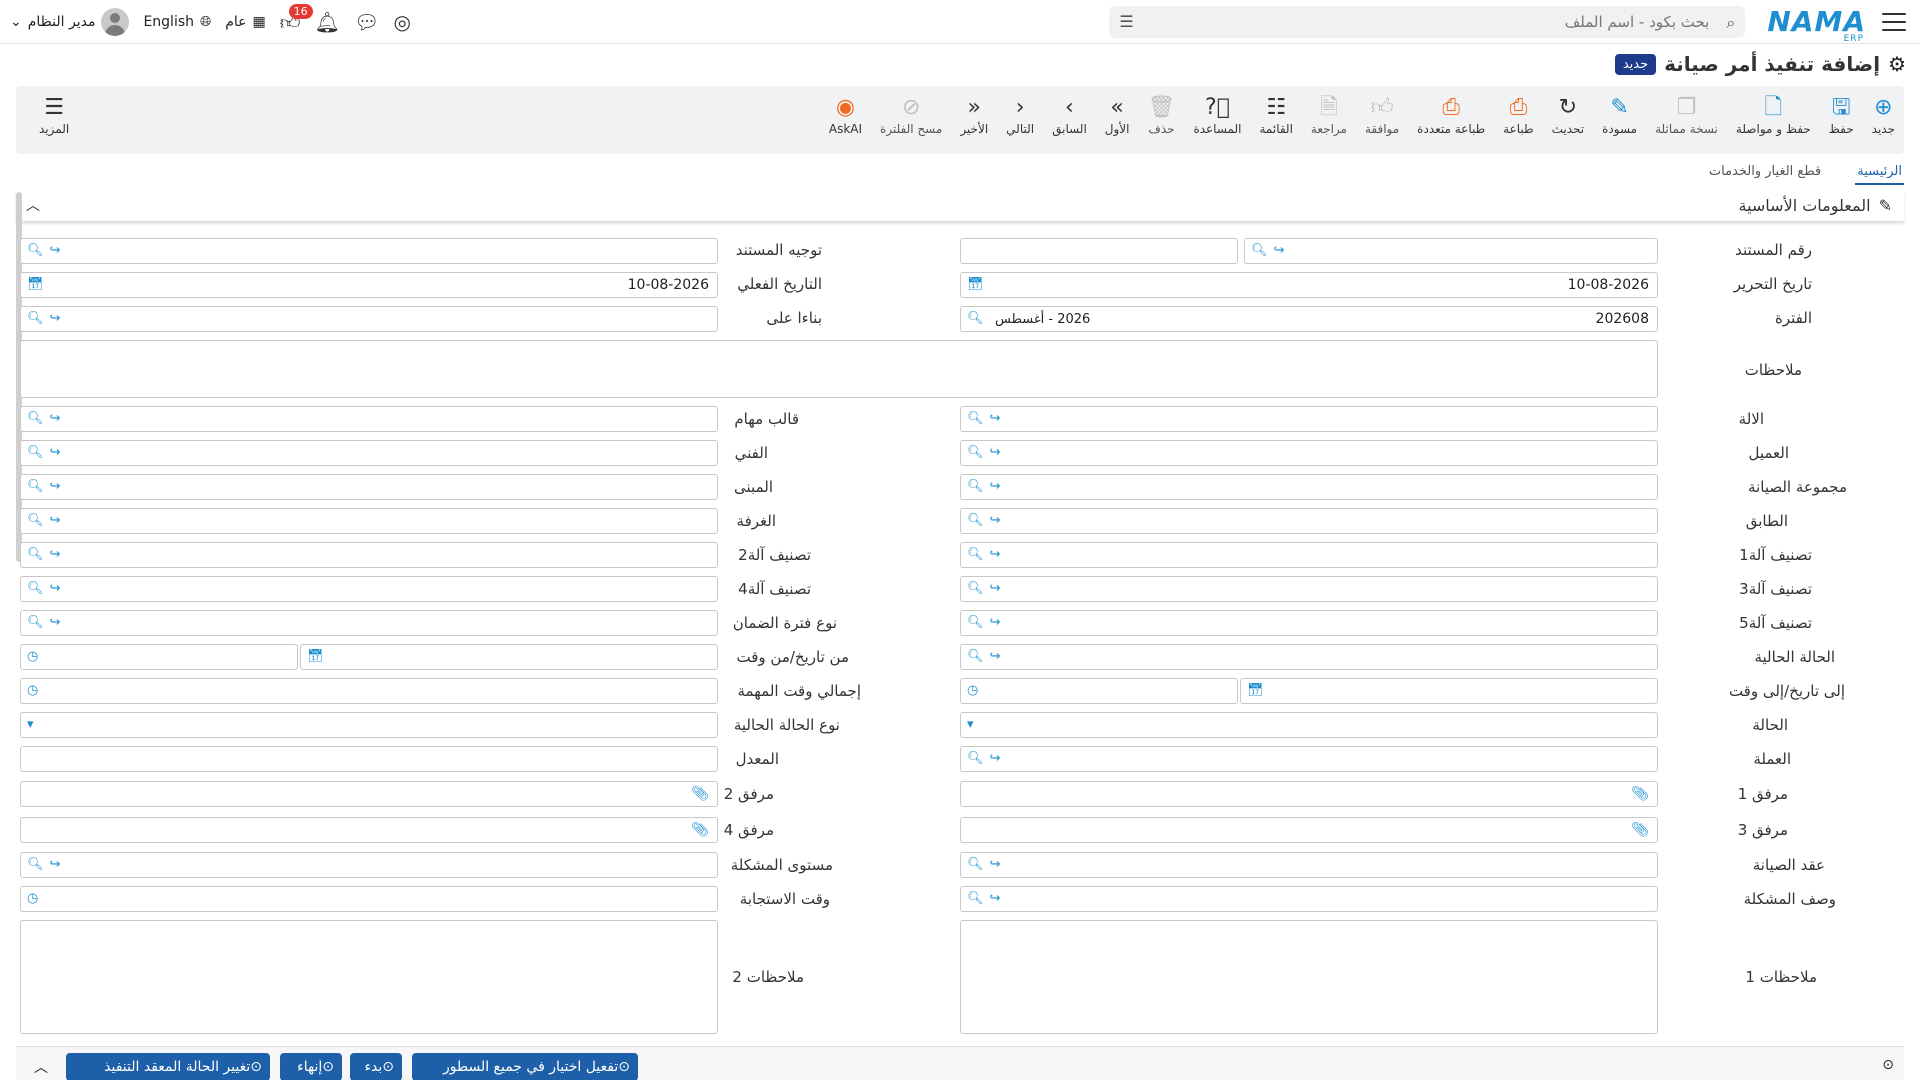 The image size is (1920, 1080). Describe the element at coordinates (1217, 115) in the screenshot. I see `help-button: ?⃝ المساعدة` at that location.